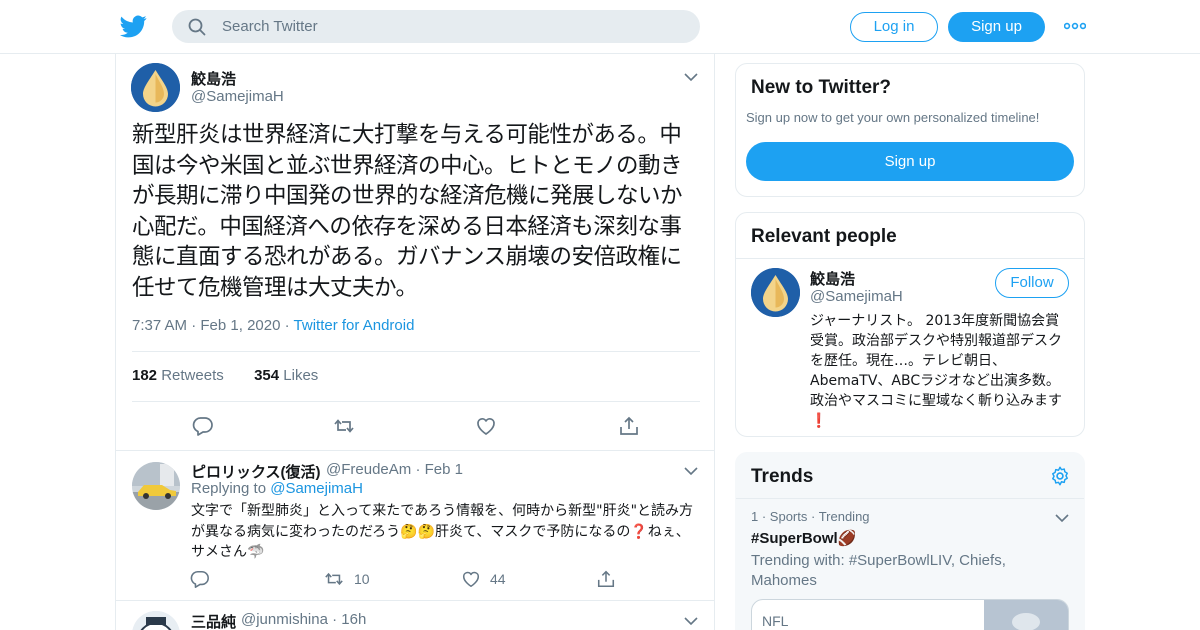  What do you see at coordinates (197, 27) in the screenshot?
I see `search-icon` at bounding box center [197, 27].